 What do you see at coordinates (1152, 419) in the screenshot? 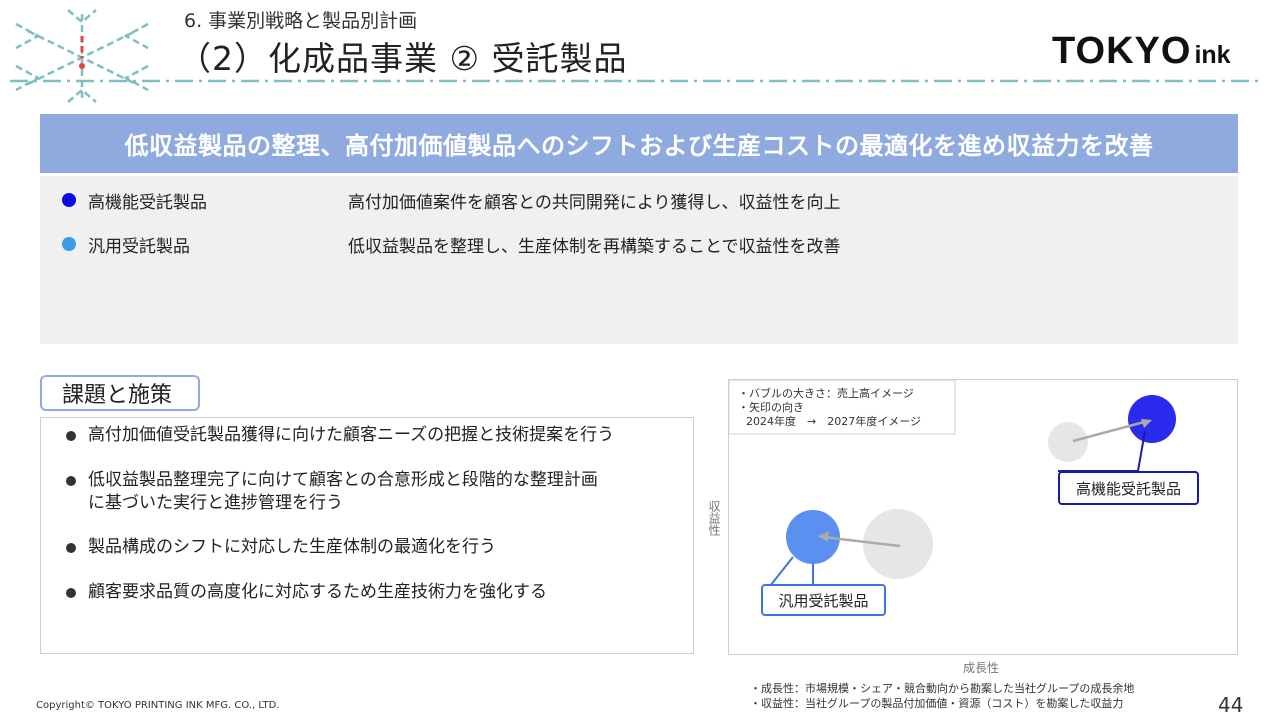
I see `bubble-high-2027` at bounding box center [1152, 419].